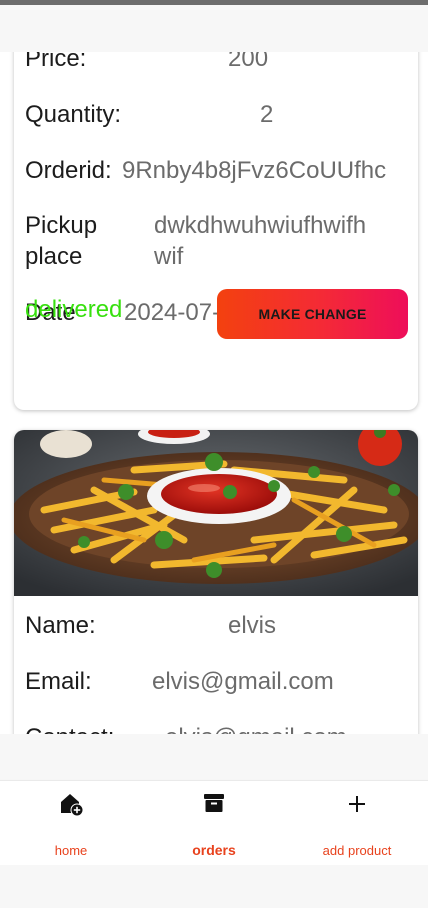 The height and width of the screenshot is (908, 428). I want to click on home-add-icon, so click(72, 805).